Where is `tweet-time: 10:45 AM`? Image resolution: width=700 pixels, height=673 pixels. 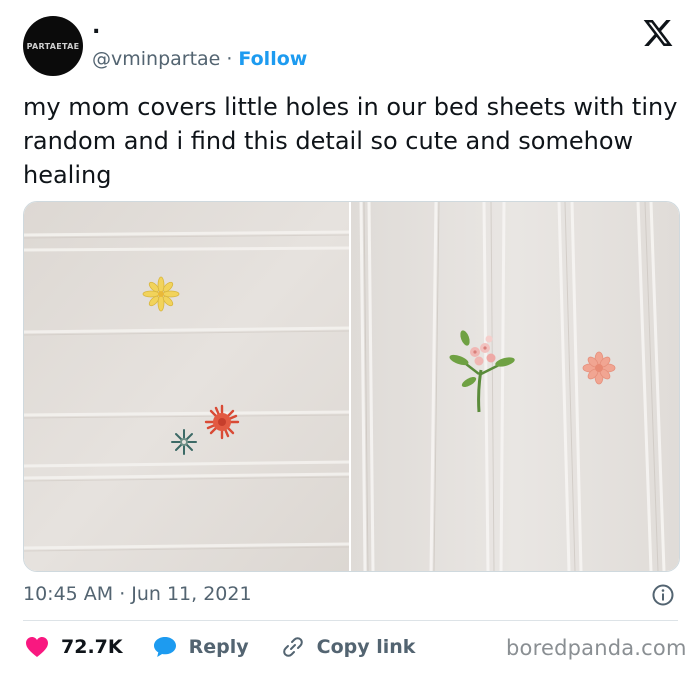 tweet-time: 10:45 AM is located at coordinates (68, 594).